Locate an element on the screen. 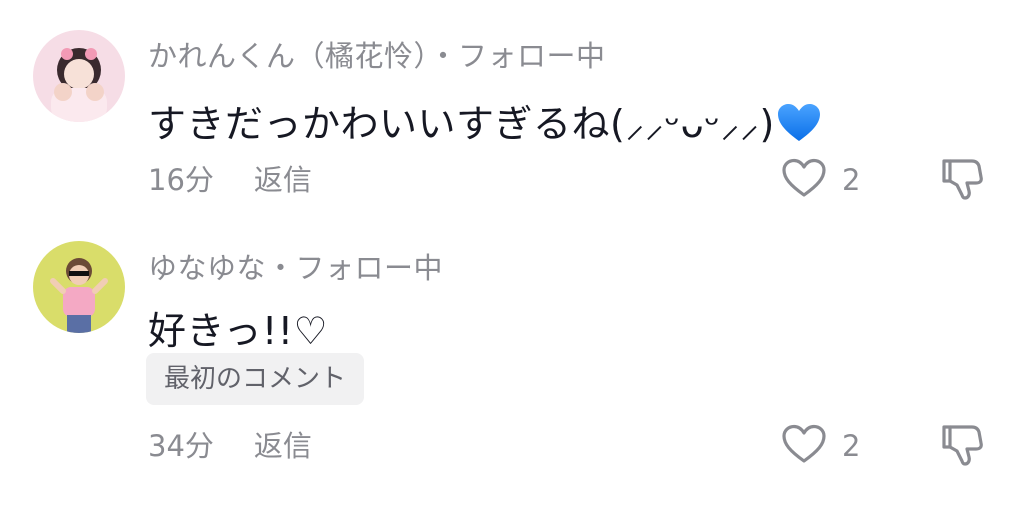 Image resolution: width=1024 pixels, height=529 pixels. first-comment-badge: 最初のコメント is located at coordinates (255, 379).